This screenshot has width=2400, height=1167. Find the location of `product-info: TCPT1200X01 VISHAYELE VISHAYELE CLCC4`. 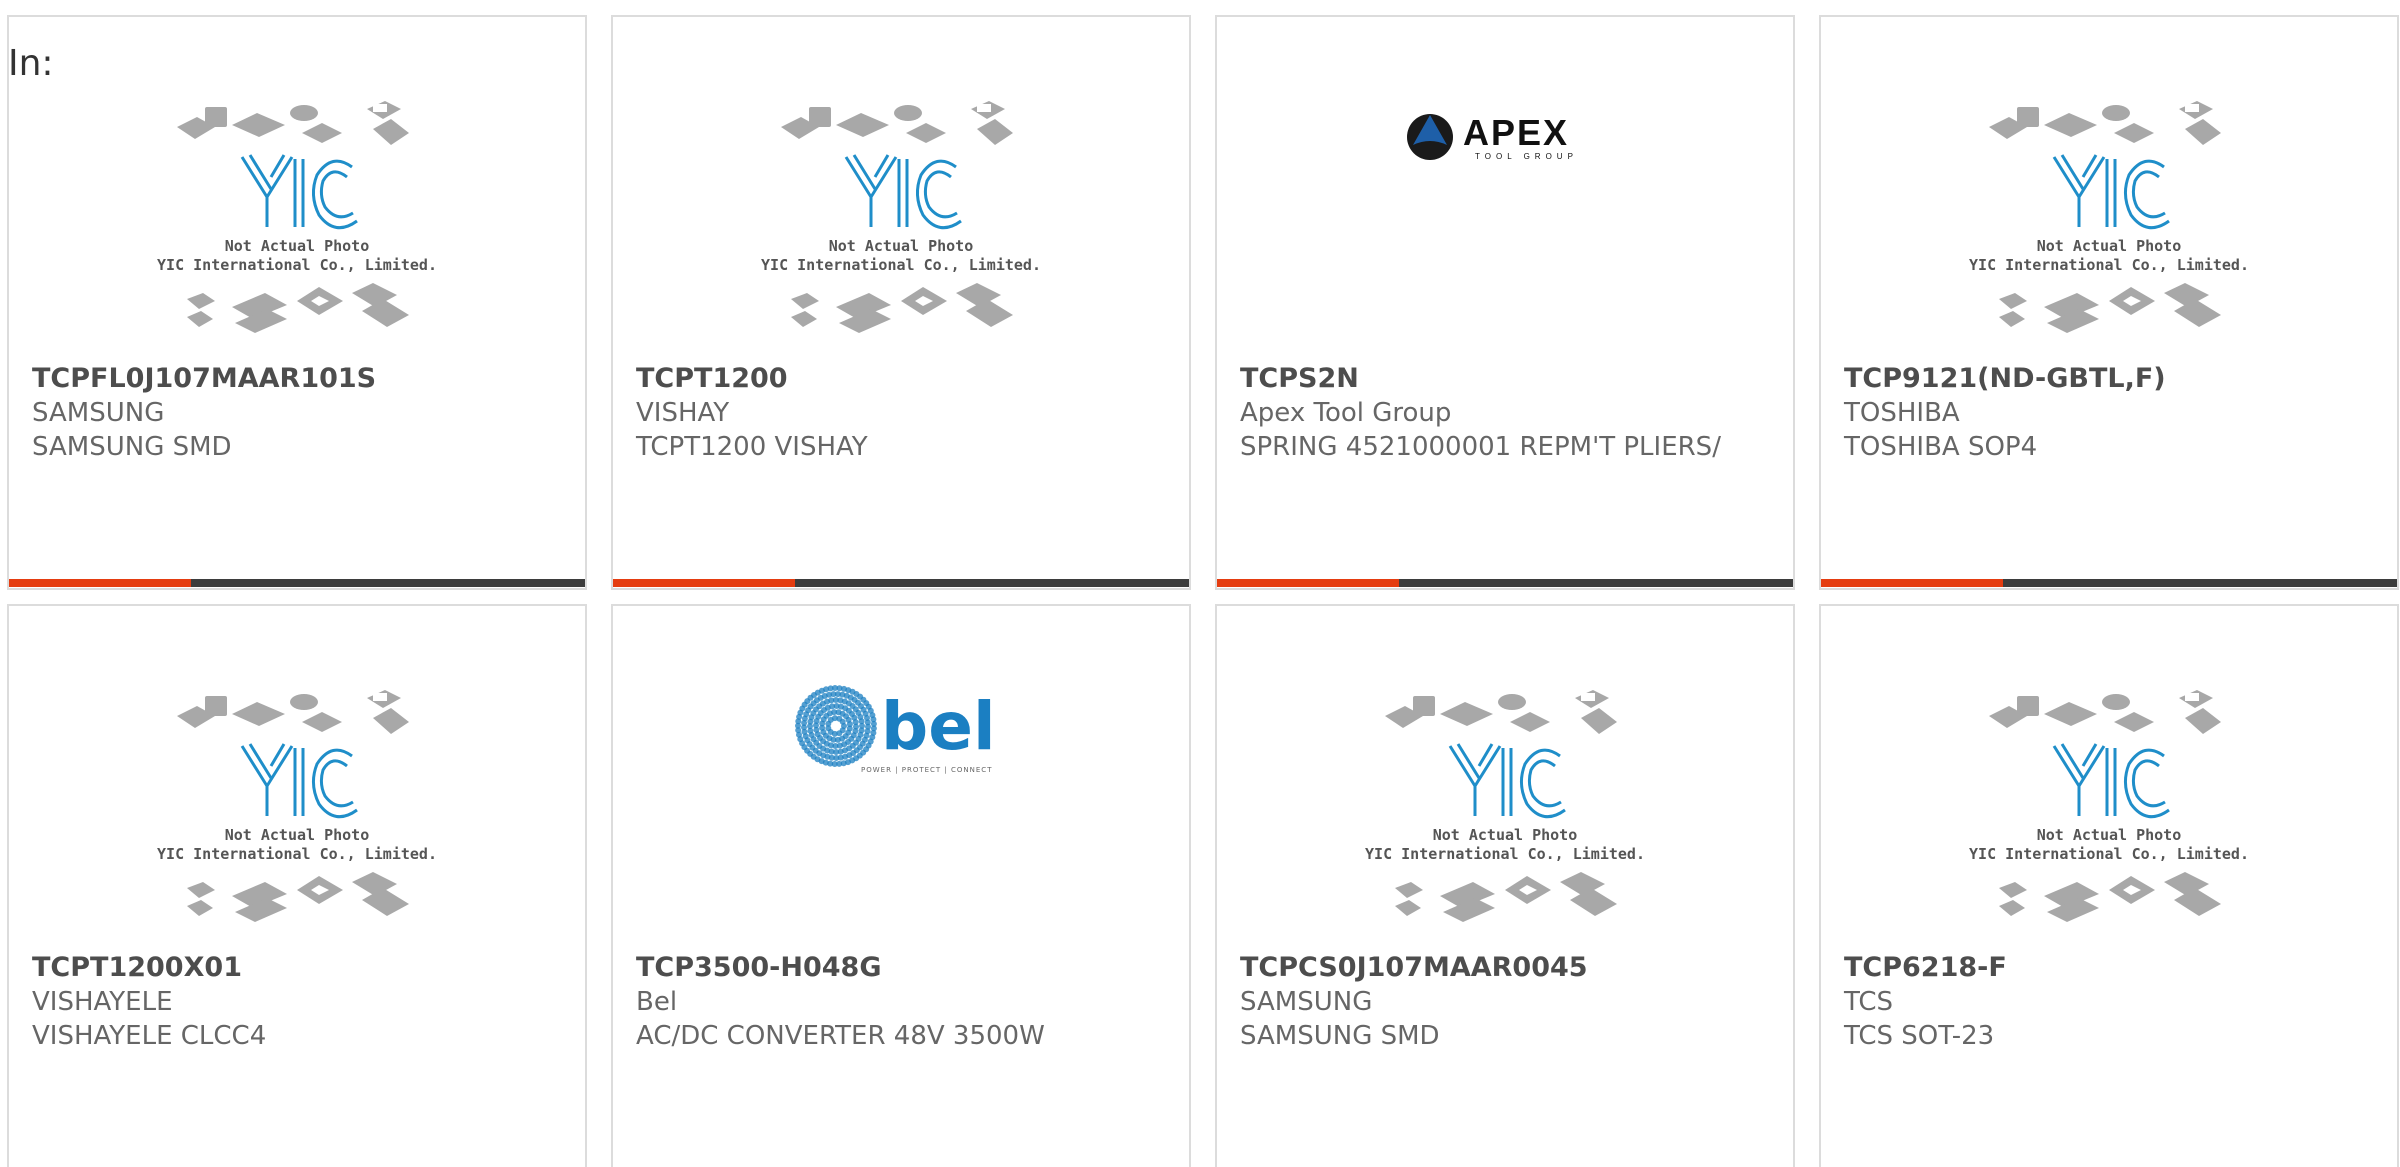

product-info: TCPT1200X01 VISHAYELE VISHAYELE CLCC4 is located at coordinates (298, 1001).